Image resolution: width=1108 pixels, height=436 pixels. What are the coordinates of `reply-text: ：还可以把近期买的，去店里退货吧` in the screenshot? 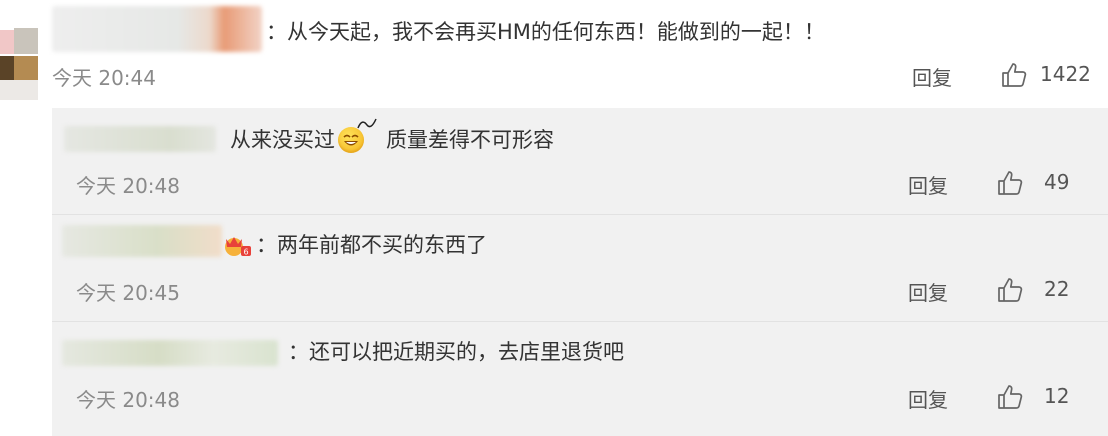 It's located at (456, 352).